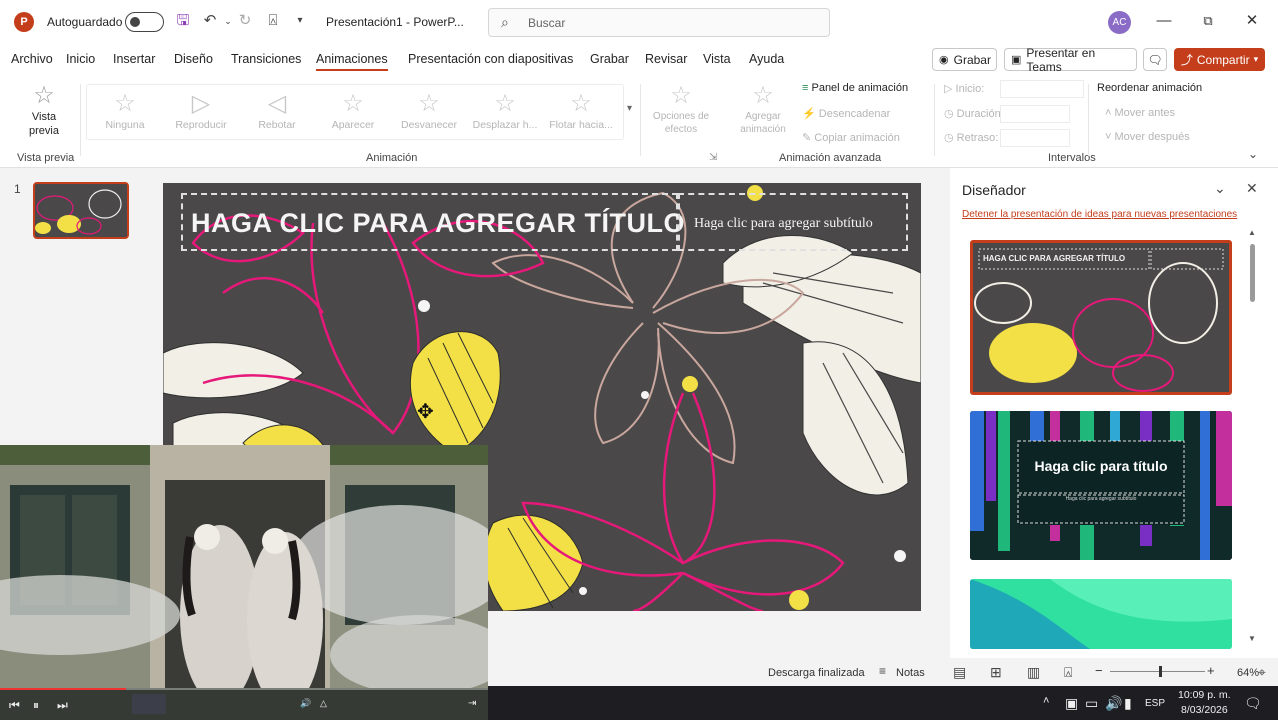 The width and height of the screenshot is (1278, 720). What do you see at coordinates (964, 88) in the screenshot?
I see `start-label: ▷ Inicio:` at bounding box center [964, 88].